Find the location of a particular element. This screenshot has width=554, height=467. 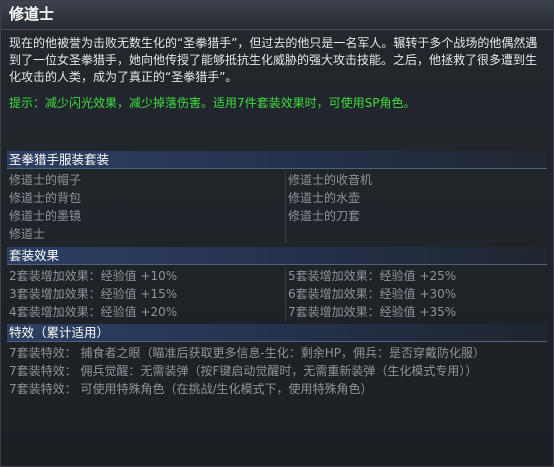

set-item: 修道士的收音机 is located at coordinates (330, 180).